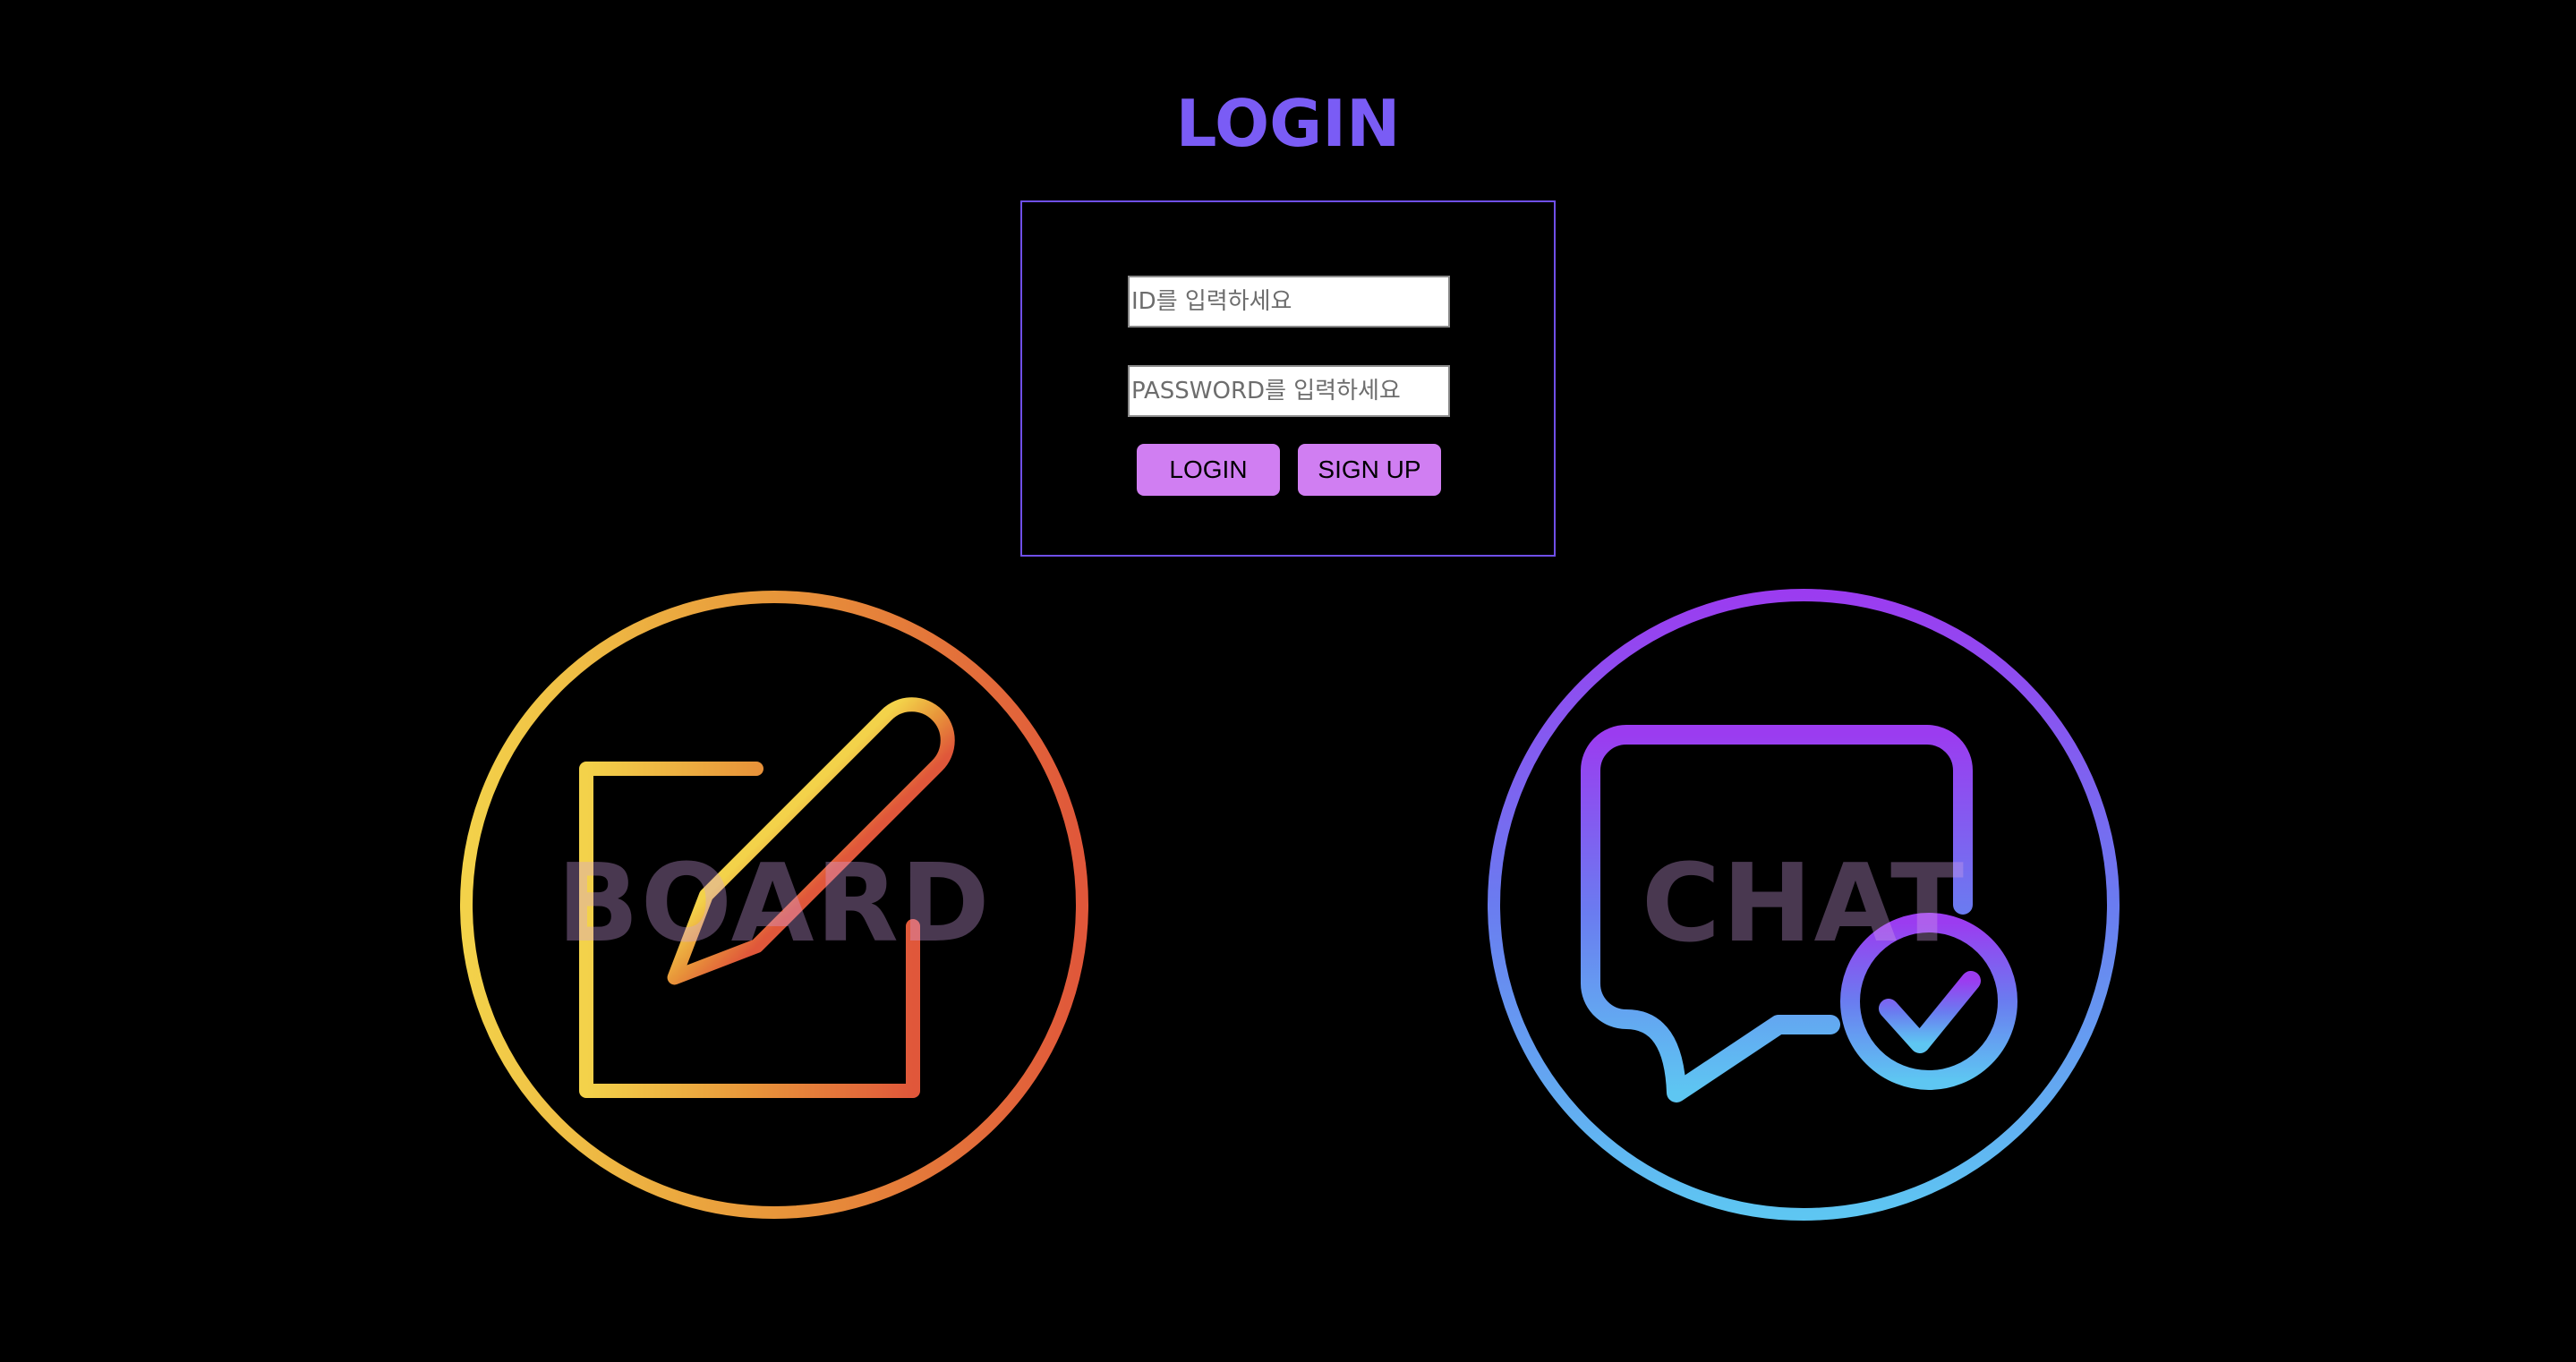 The height and width of the screenshot is (1362, 2576). What do you see at coordinates (1289, 302) in the screenshot?
I see `id-input` at bounding box center [1289, 302].